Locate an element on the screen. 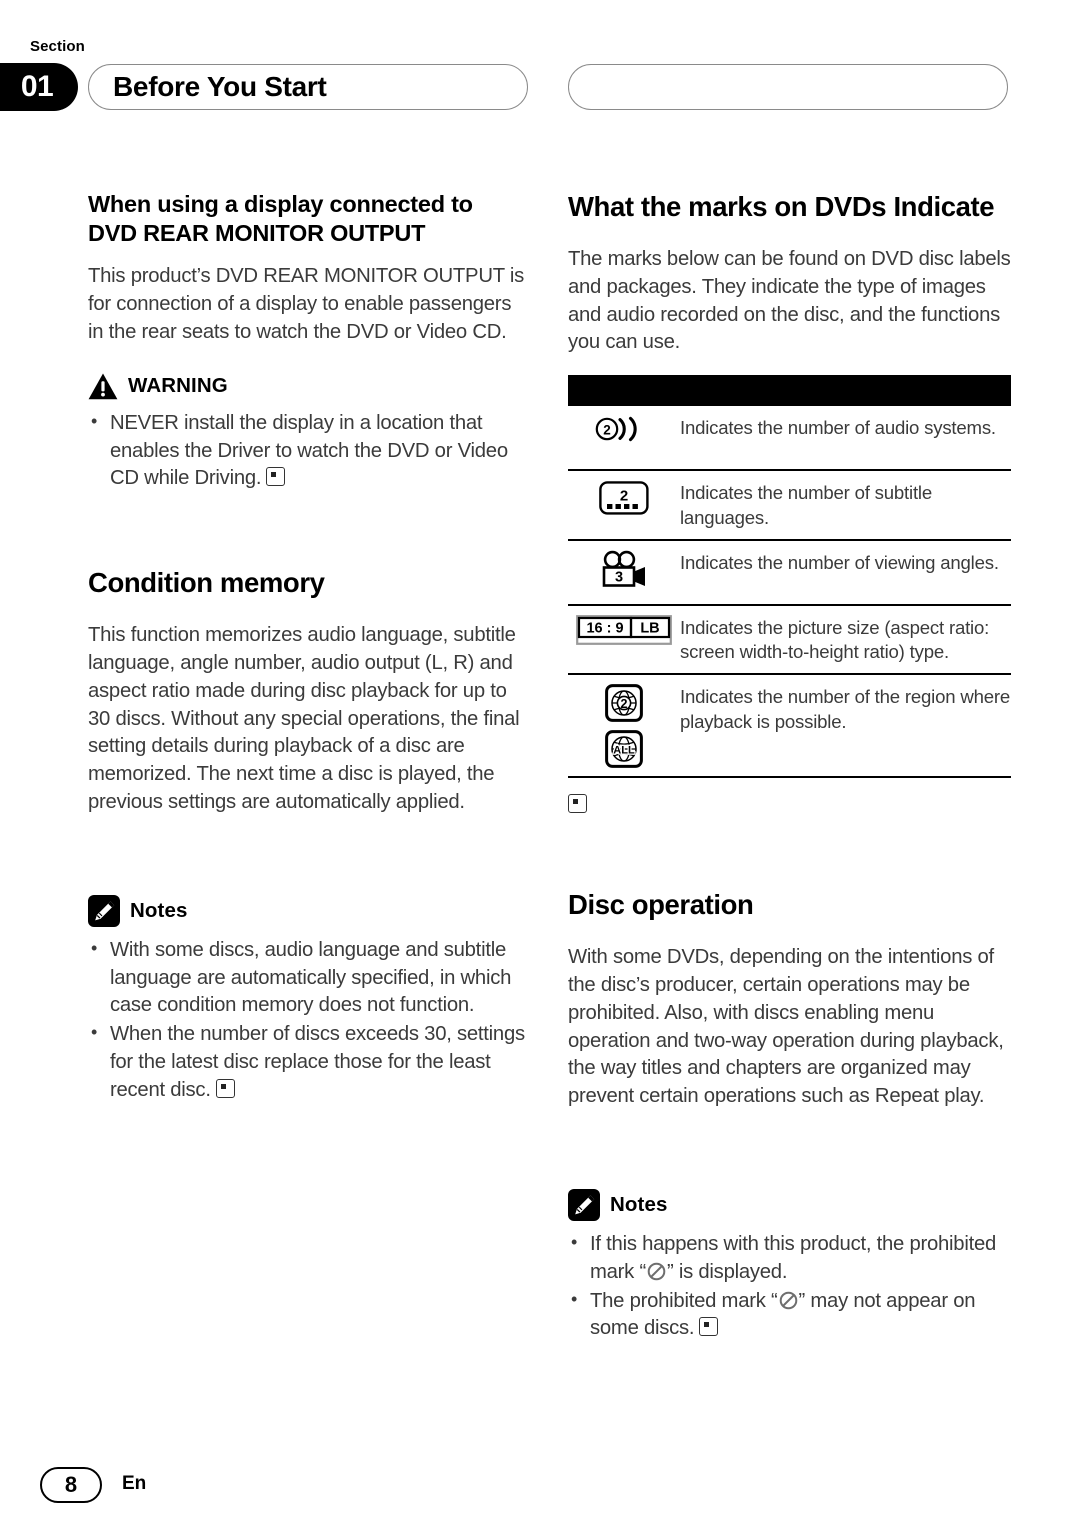 This screenshot has height=1533, width=1080. viewing-angles-mark-value: 3 is located at coordinates (619, 577).